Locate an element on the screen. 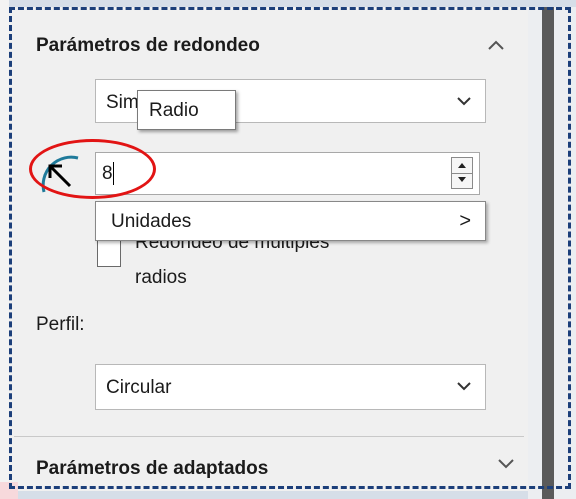 The width and height of the screenshot is (576, 499). units-context-menu: Unidades > is located at coordinates (290, 221).